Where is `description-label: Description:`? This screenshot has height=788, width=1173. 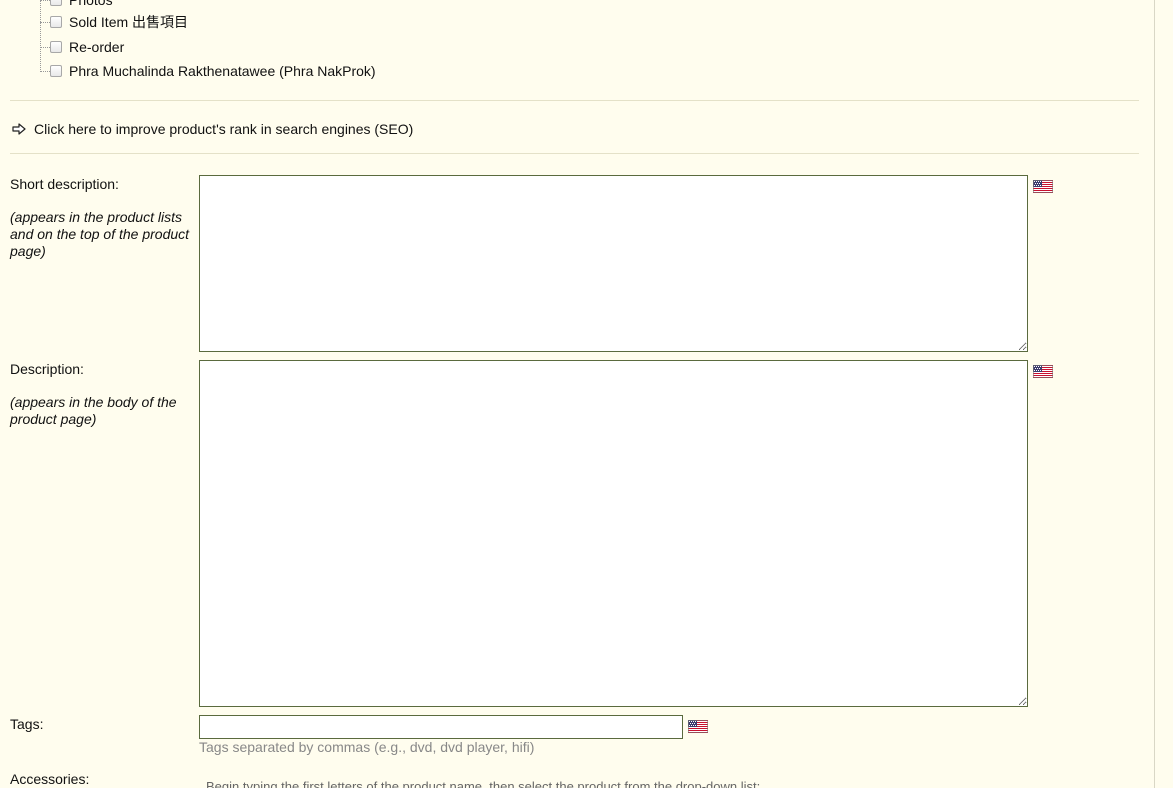 description-label: Description: is located at coordinates (47, 369).